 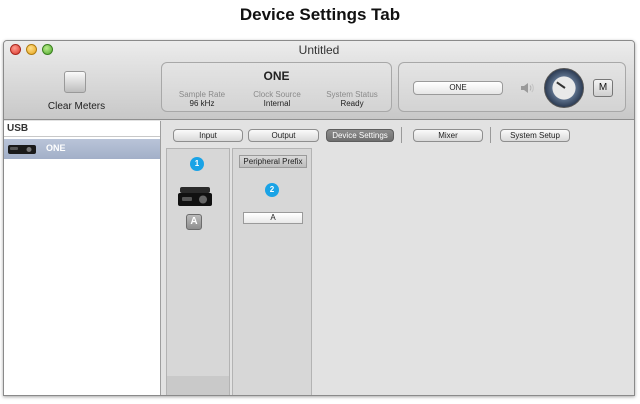 I want to click on clear-meters-button, so click(x=75, y=82).